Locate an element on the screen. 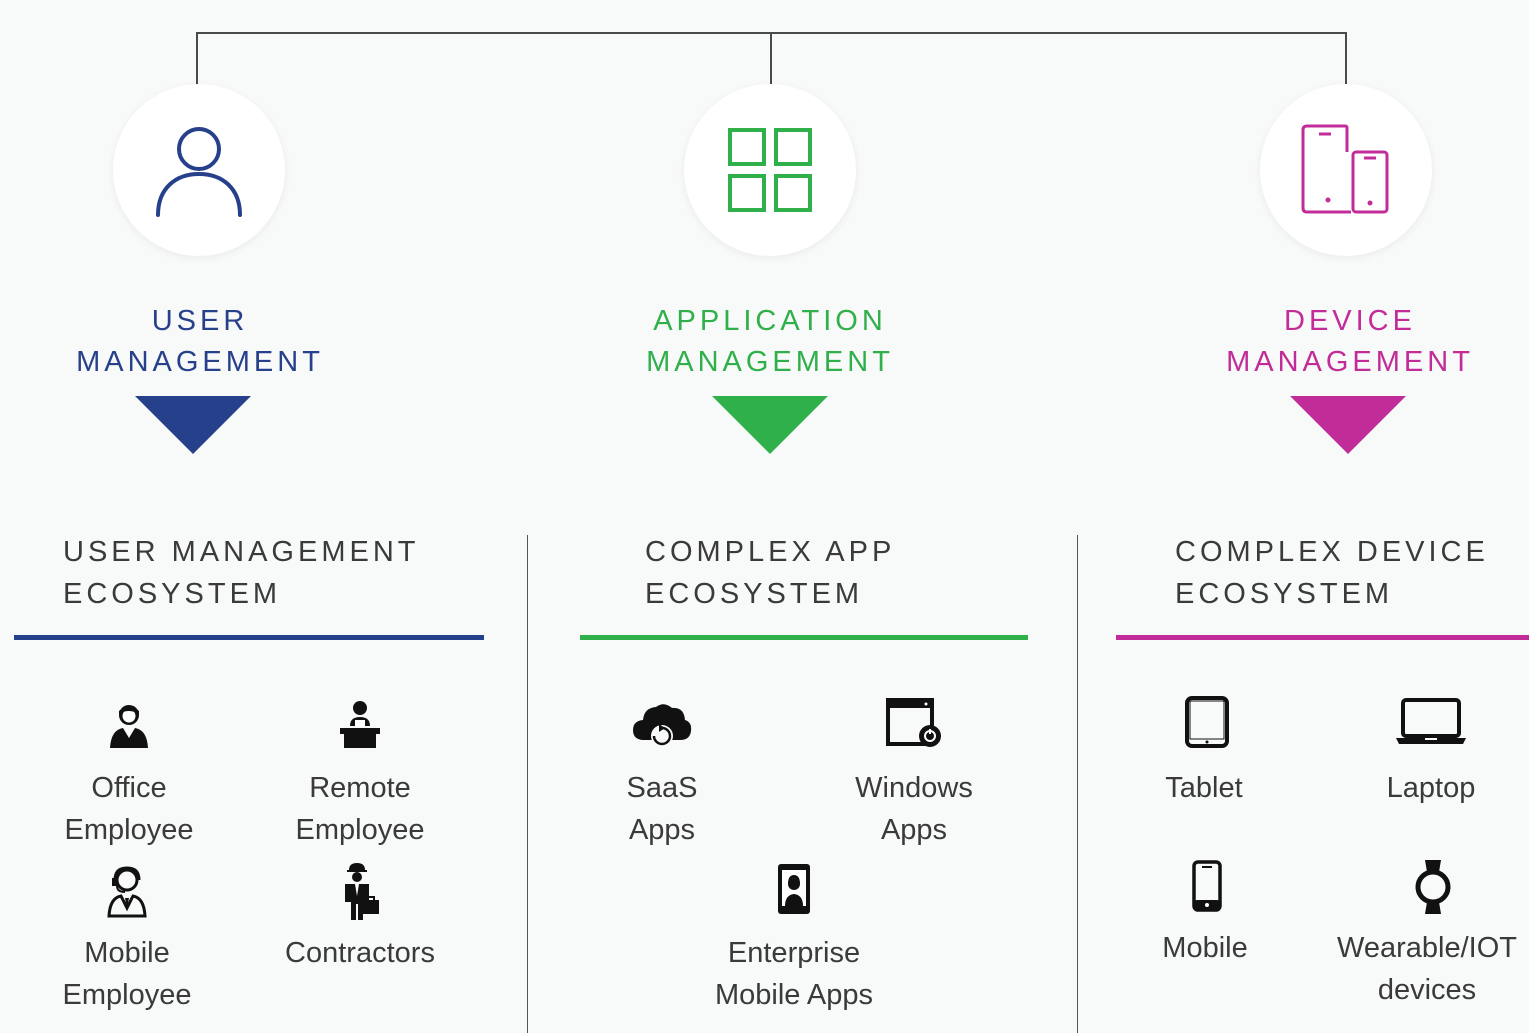  user-icon is located at coordinates (199, 172).